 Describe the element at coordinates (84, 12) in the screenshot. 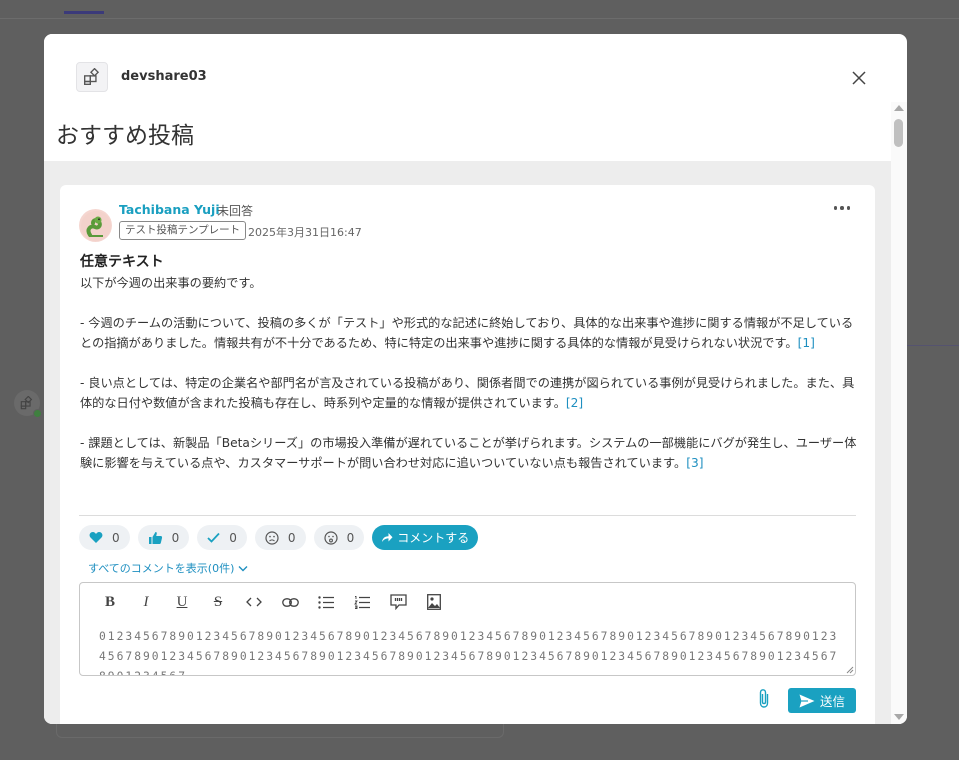

I see `background-tab-indicator` at that location.